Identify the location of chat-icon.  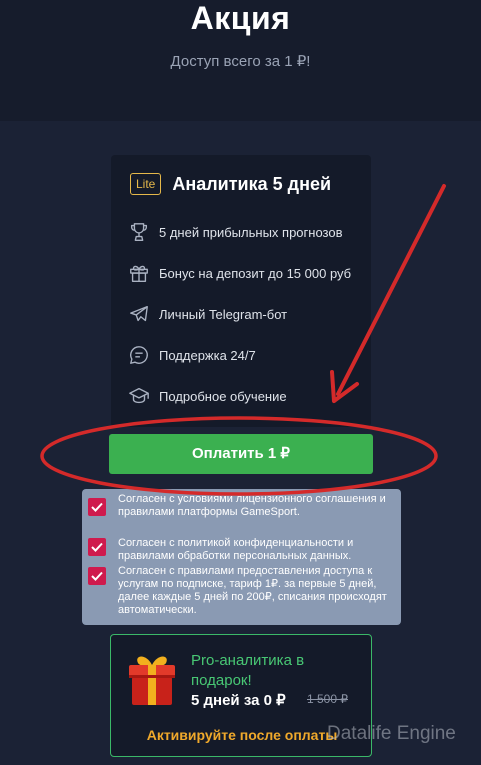
(139, 355).